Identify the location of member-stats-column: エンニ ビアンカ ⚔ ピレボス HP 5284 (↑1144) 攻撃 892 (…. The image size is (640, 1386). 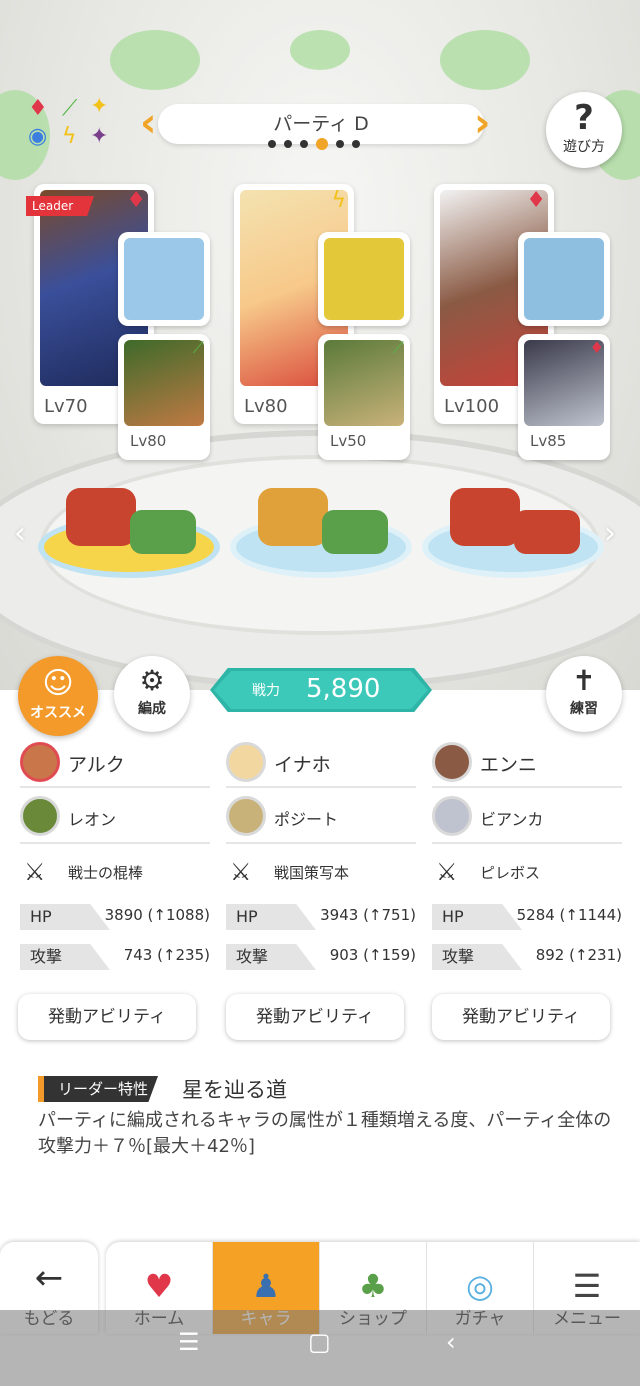
(527, 859).